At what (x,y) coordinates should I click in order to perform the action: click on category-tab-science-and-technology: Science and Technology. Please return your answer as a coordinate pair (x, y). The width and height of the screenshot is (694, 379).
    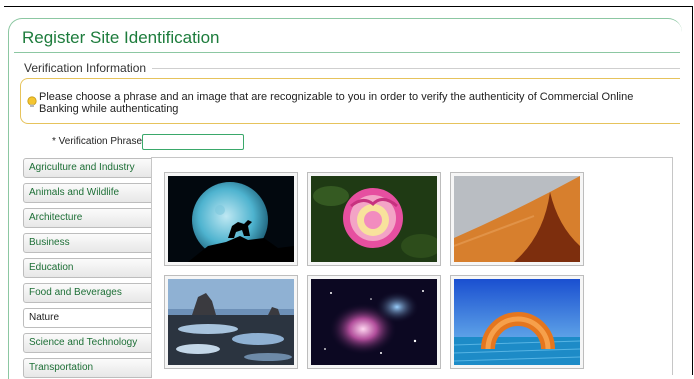
    Looking at the image, I should click on (87, 343).